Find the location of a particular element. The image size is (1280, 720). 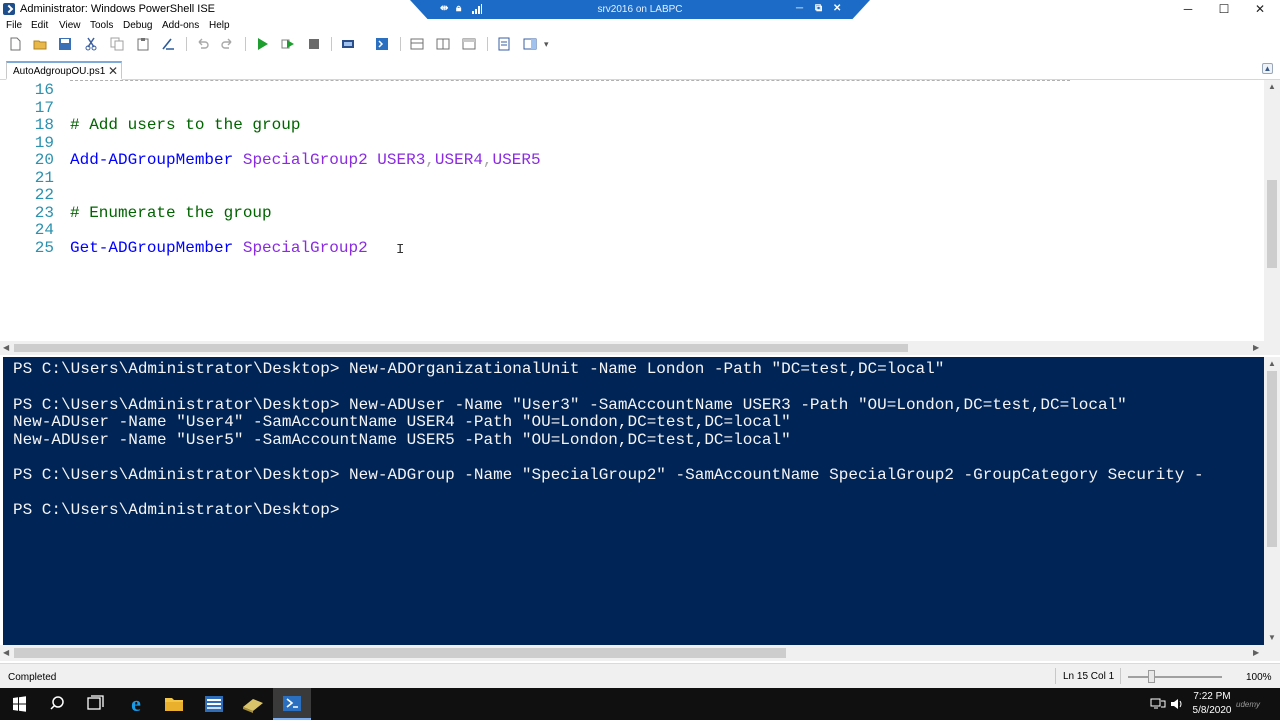

menu-view: View is located at coordinates (70, 25).